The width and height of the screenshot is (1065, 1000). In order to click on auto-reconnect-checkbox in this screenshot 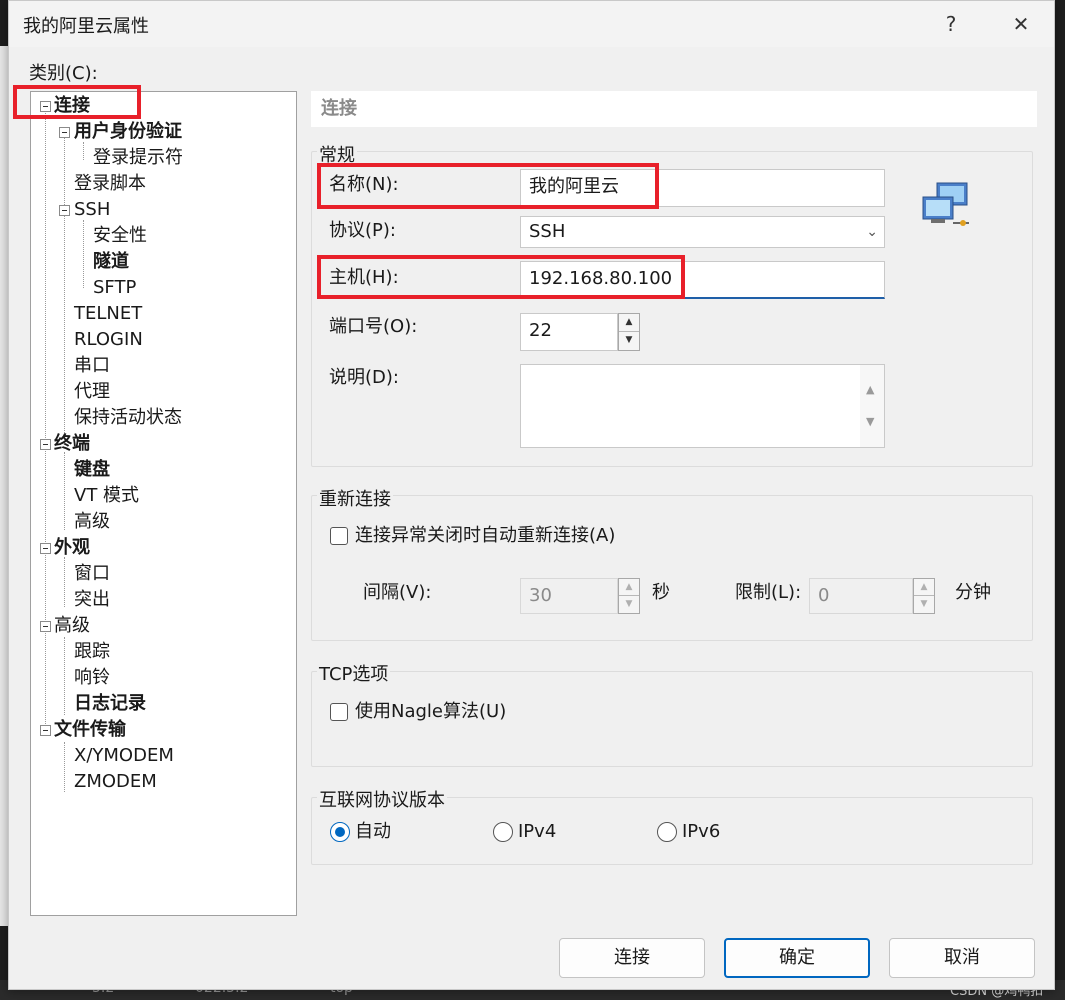, I will do `click(339, 536)`.